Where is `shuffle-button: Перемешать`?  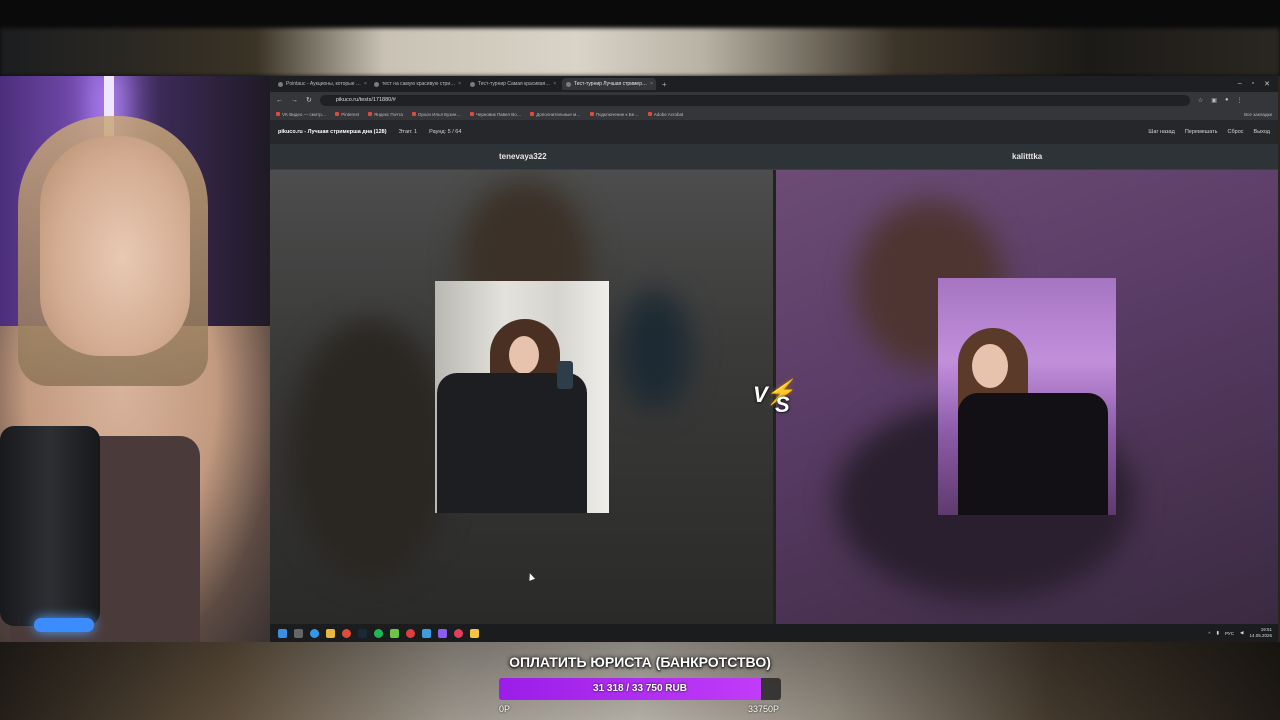
shuffle-button: Перемешать is located at coordinates (1201, 132).